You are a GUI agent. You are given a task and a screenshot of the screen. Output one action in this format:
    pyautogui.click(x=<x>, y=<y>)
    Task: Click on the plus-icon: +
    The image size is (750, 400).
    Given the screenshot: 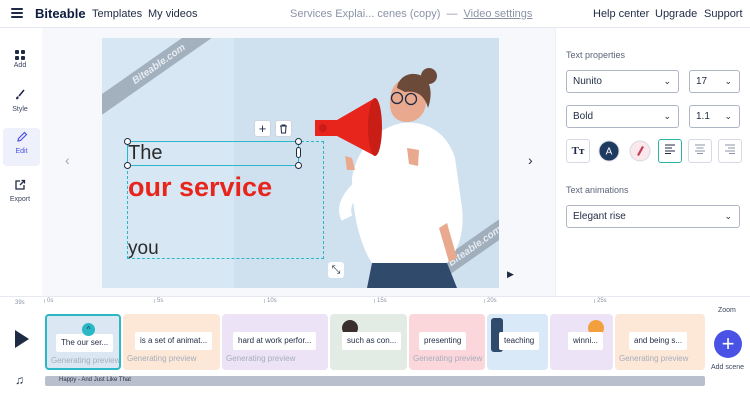 What is the action you would take?
    pyautogui.click(x=728, y=343)
    